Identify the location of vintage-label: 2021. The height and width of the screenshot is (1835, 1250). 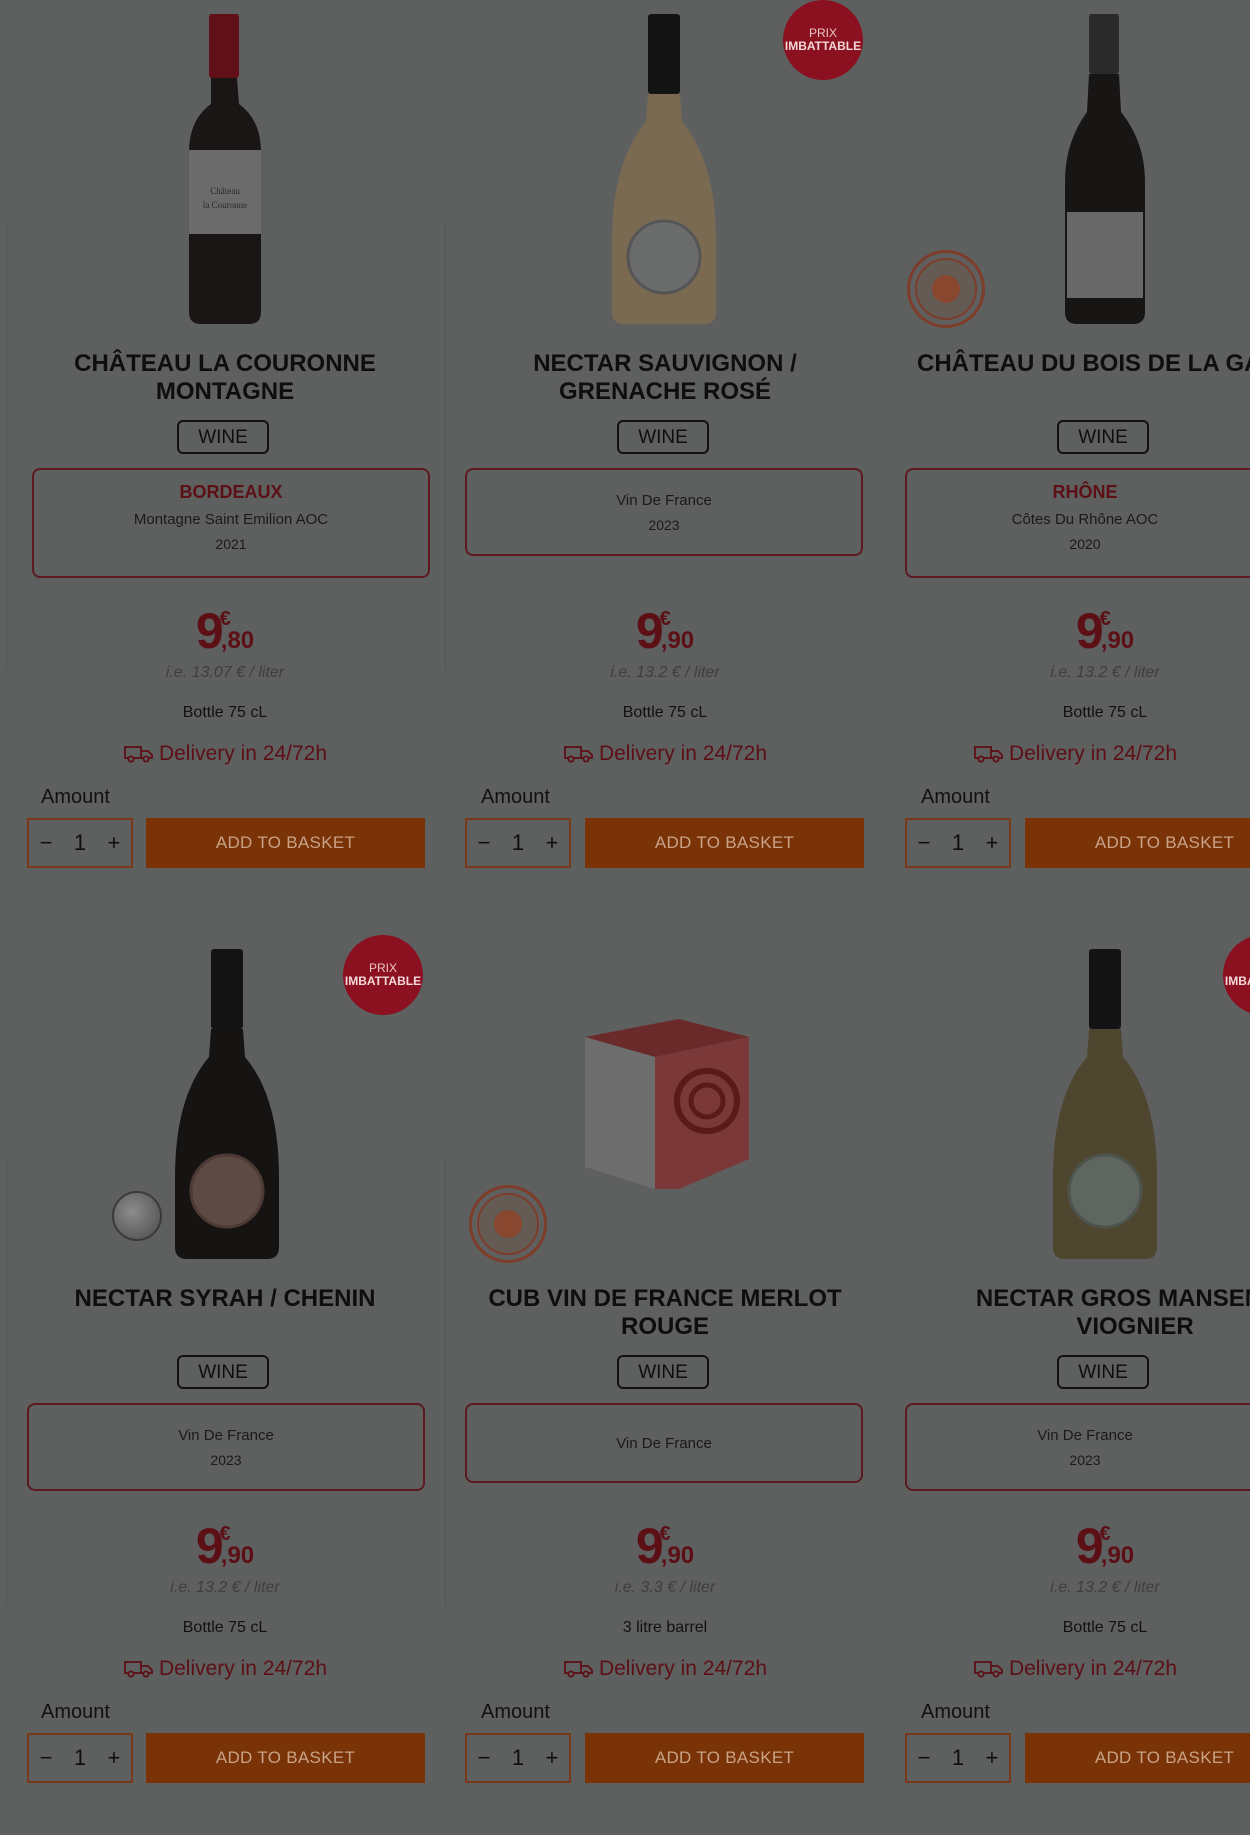
(231, 544).